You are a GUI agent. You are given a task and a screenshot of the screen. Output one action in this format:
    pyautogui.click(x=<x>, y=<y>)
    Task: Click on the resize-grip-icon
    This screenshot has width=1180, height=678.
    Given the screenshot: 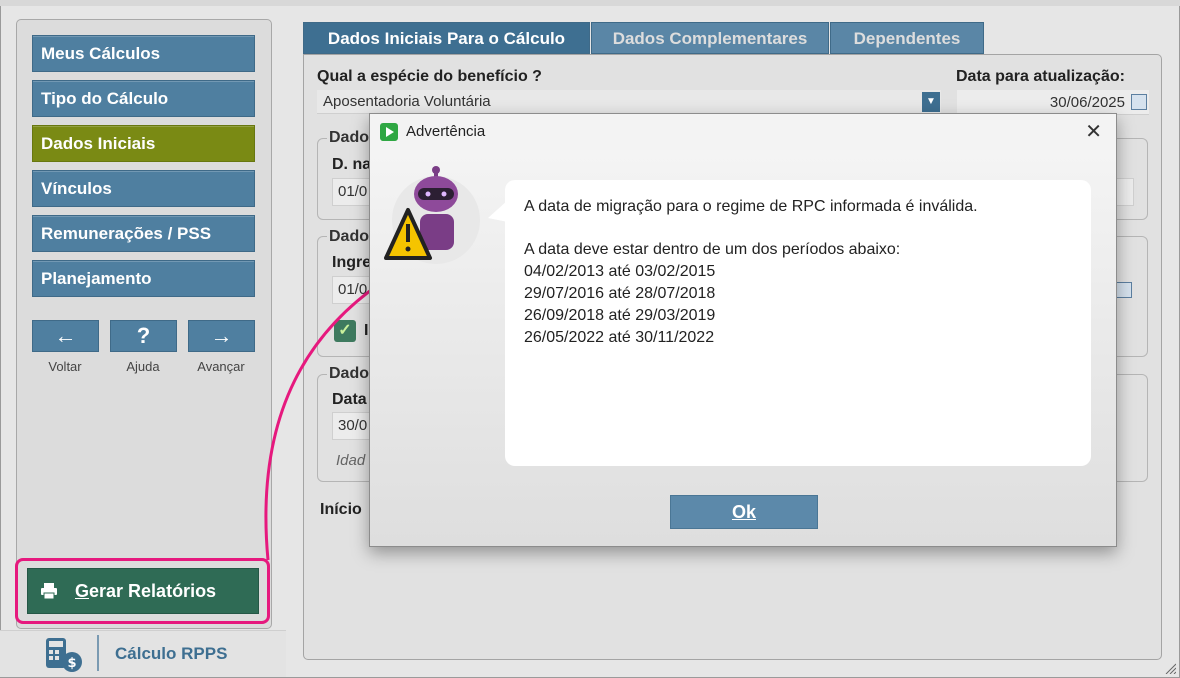 What is the action you would take?
    pyautogui.click(x=1170, y=668)
    